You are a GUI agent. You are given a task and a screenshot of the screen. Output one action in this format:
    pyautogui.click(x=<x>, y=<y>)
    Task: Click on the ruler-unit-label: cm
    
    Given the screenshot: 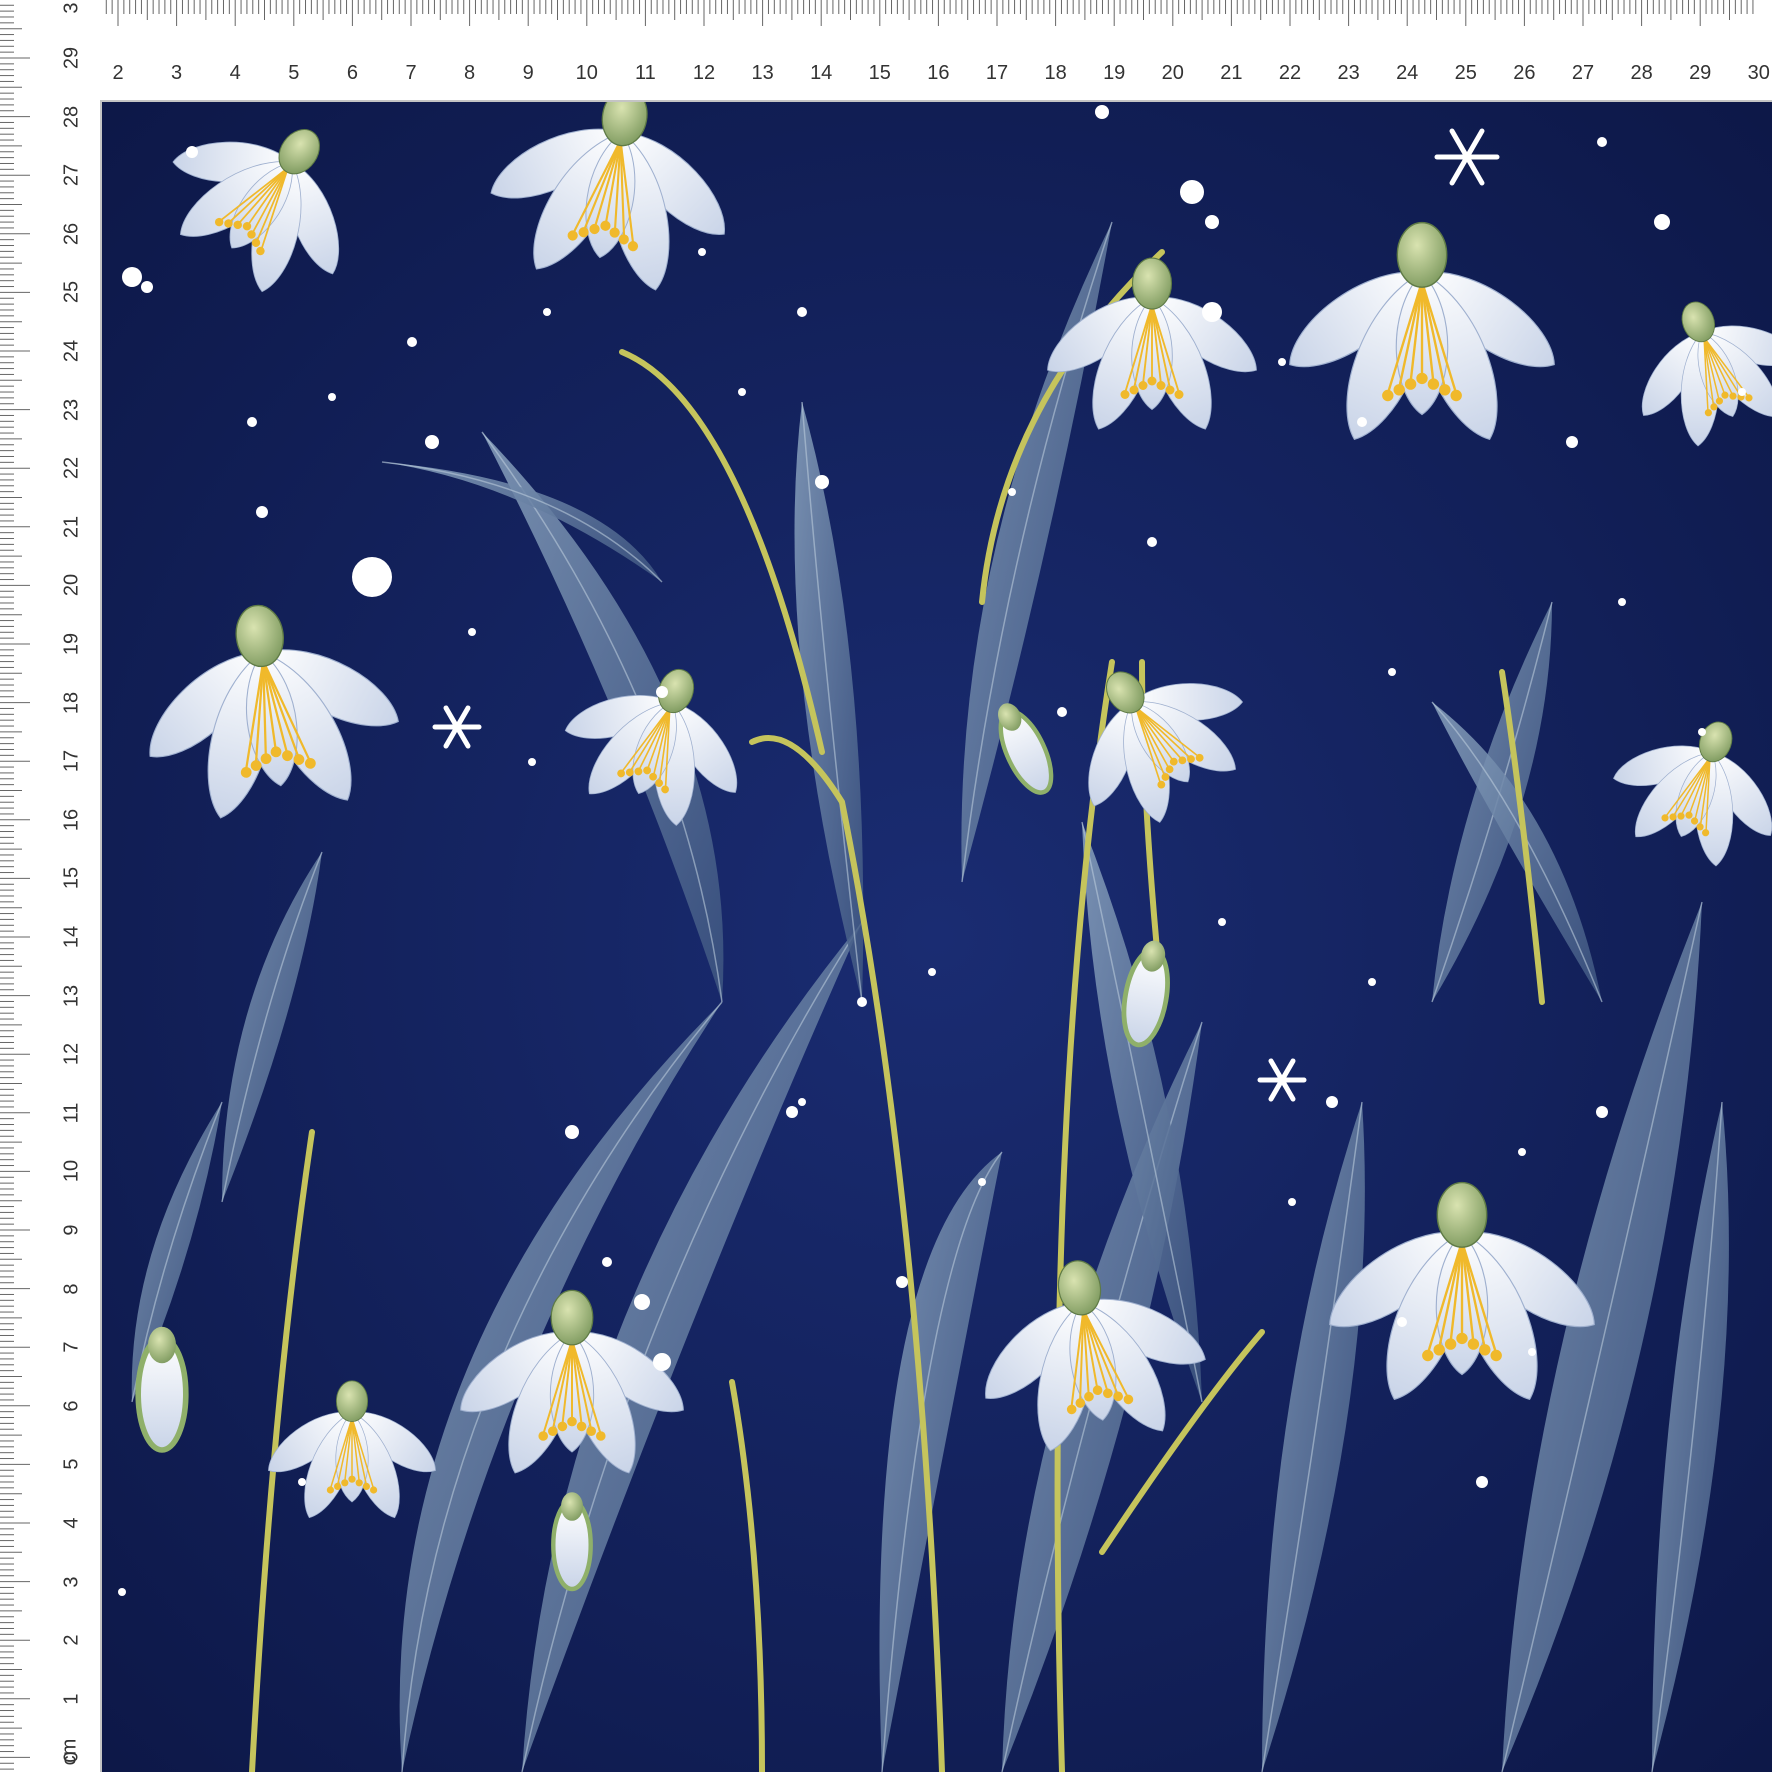 What is the action you would take?
    pyautogui.click(x=69, y=1752)
    